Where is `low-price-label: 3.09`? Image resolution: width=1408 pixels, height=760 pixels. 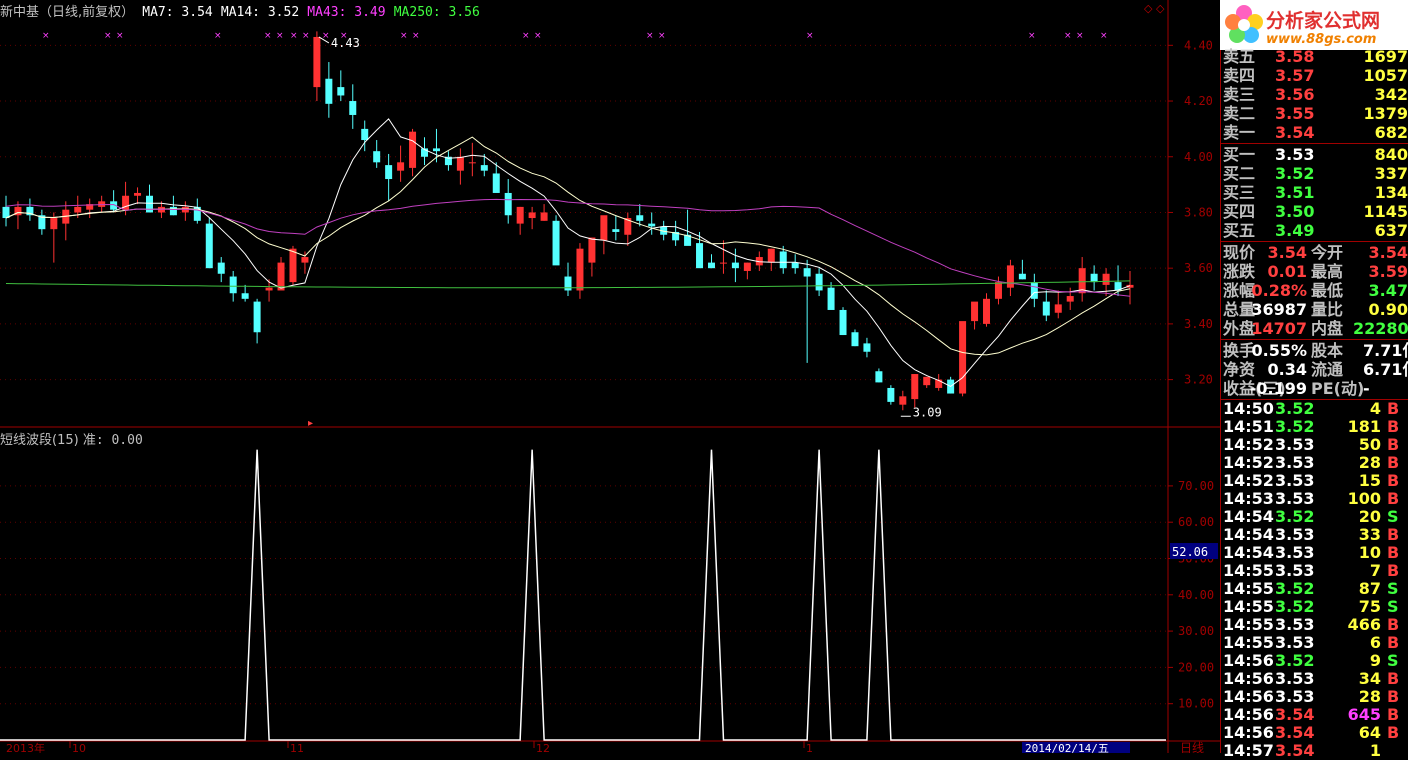 low-price-label: 3.09 is located at coordinates (927, 412).